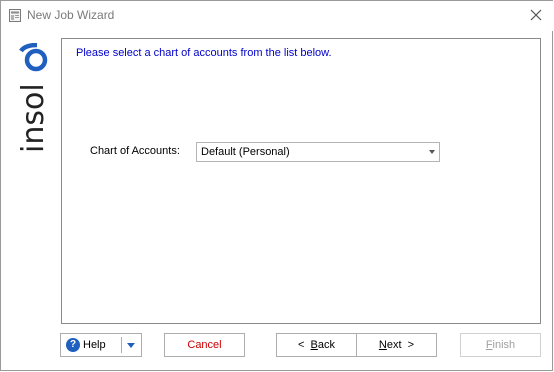  I want to click on close-icon, so click(536, 15).